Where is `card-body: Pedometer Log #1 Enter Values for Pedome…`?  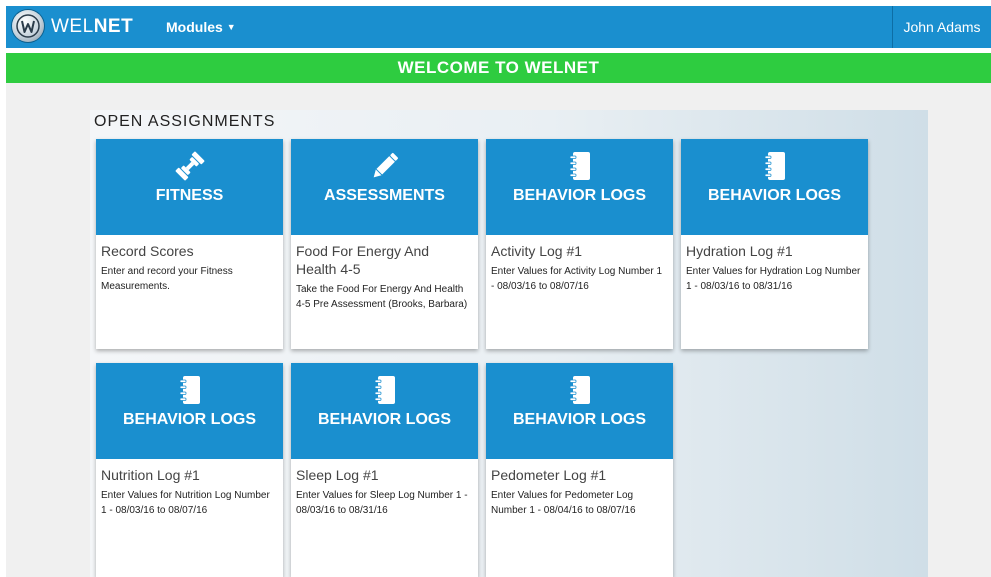 card-body: Pedometer Log #1 Enter Values for Pedome… is located at coordinates (579, 492).